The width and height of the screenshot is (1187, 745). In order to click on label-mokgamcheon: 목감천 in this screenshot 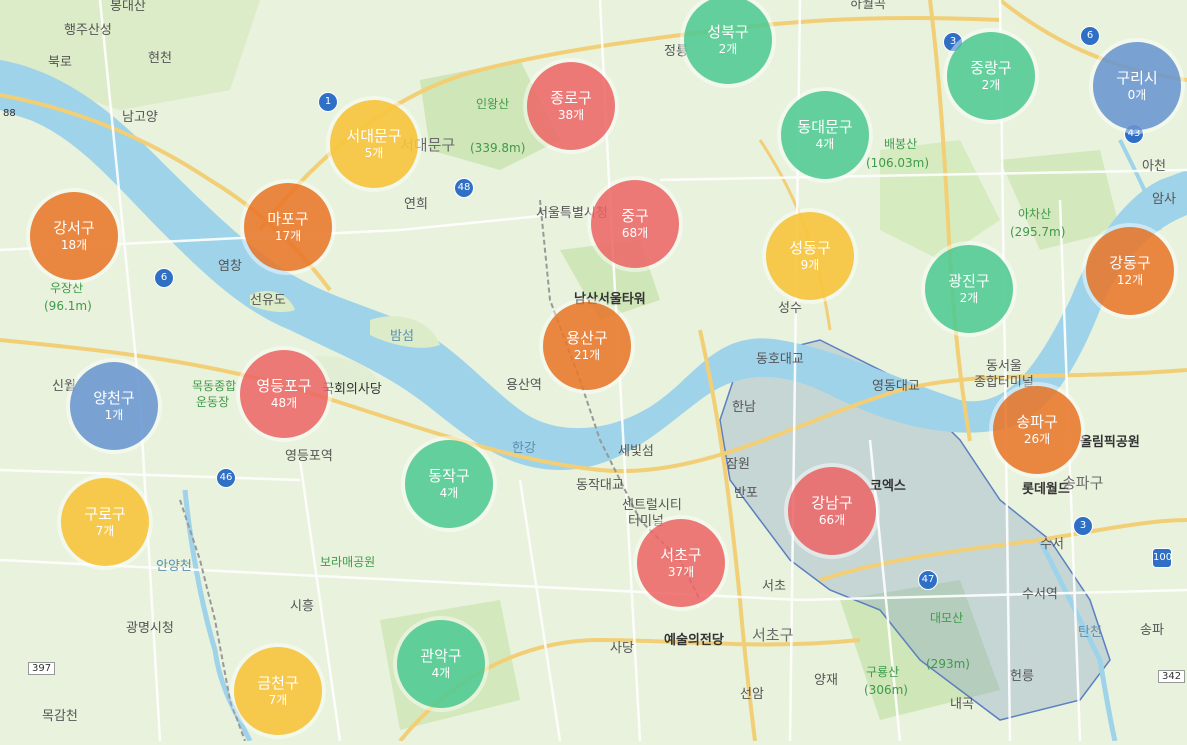, I will do `click(60, 716)`.